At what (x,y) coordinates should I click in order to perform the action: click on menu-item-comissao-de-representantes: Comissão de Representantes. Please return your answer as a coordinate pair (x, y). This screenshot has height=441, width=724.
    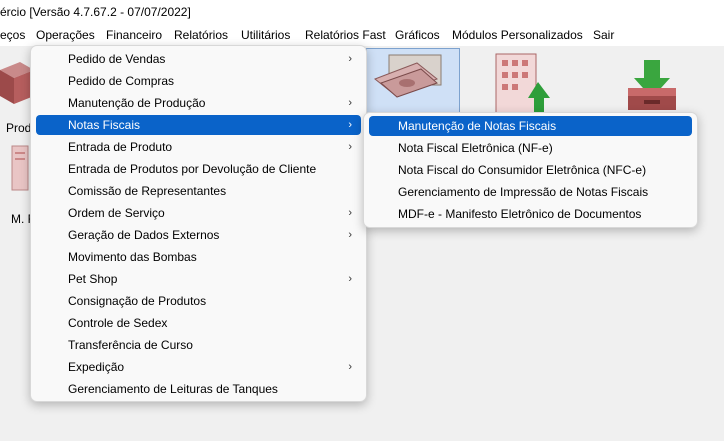
    Looking at the image, I should click on (198, 191).